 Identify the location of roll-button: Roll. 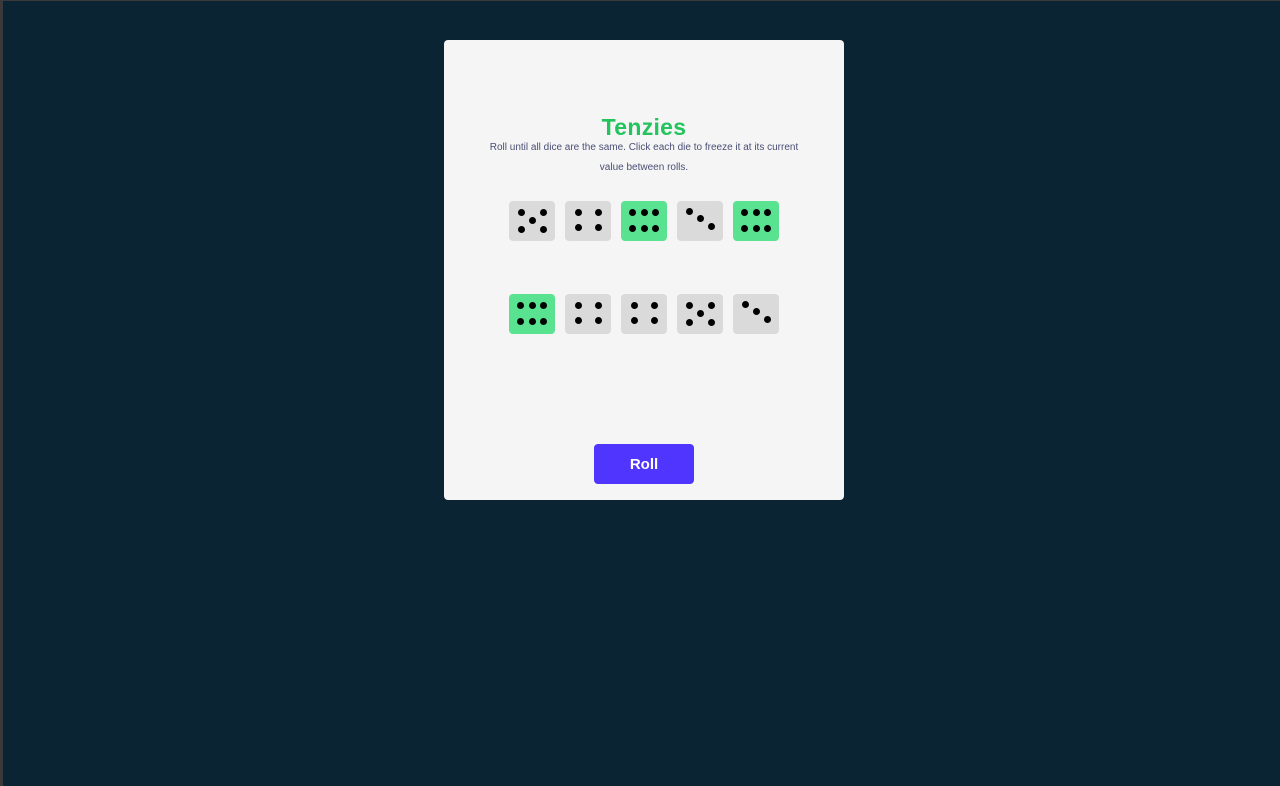
(644, 464).